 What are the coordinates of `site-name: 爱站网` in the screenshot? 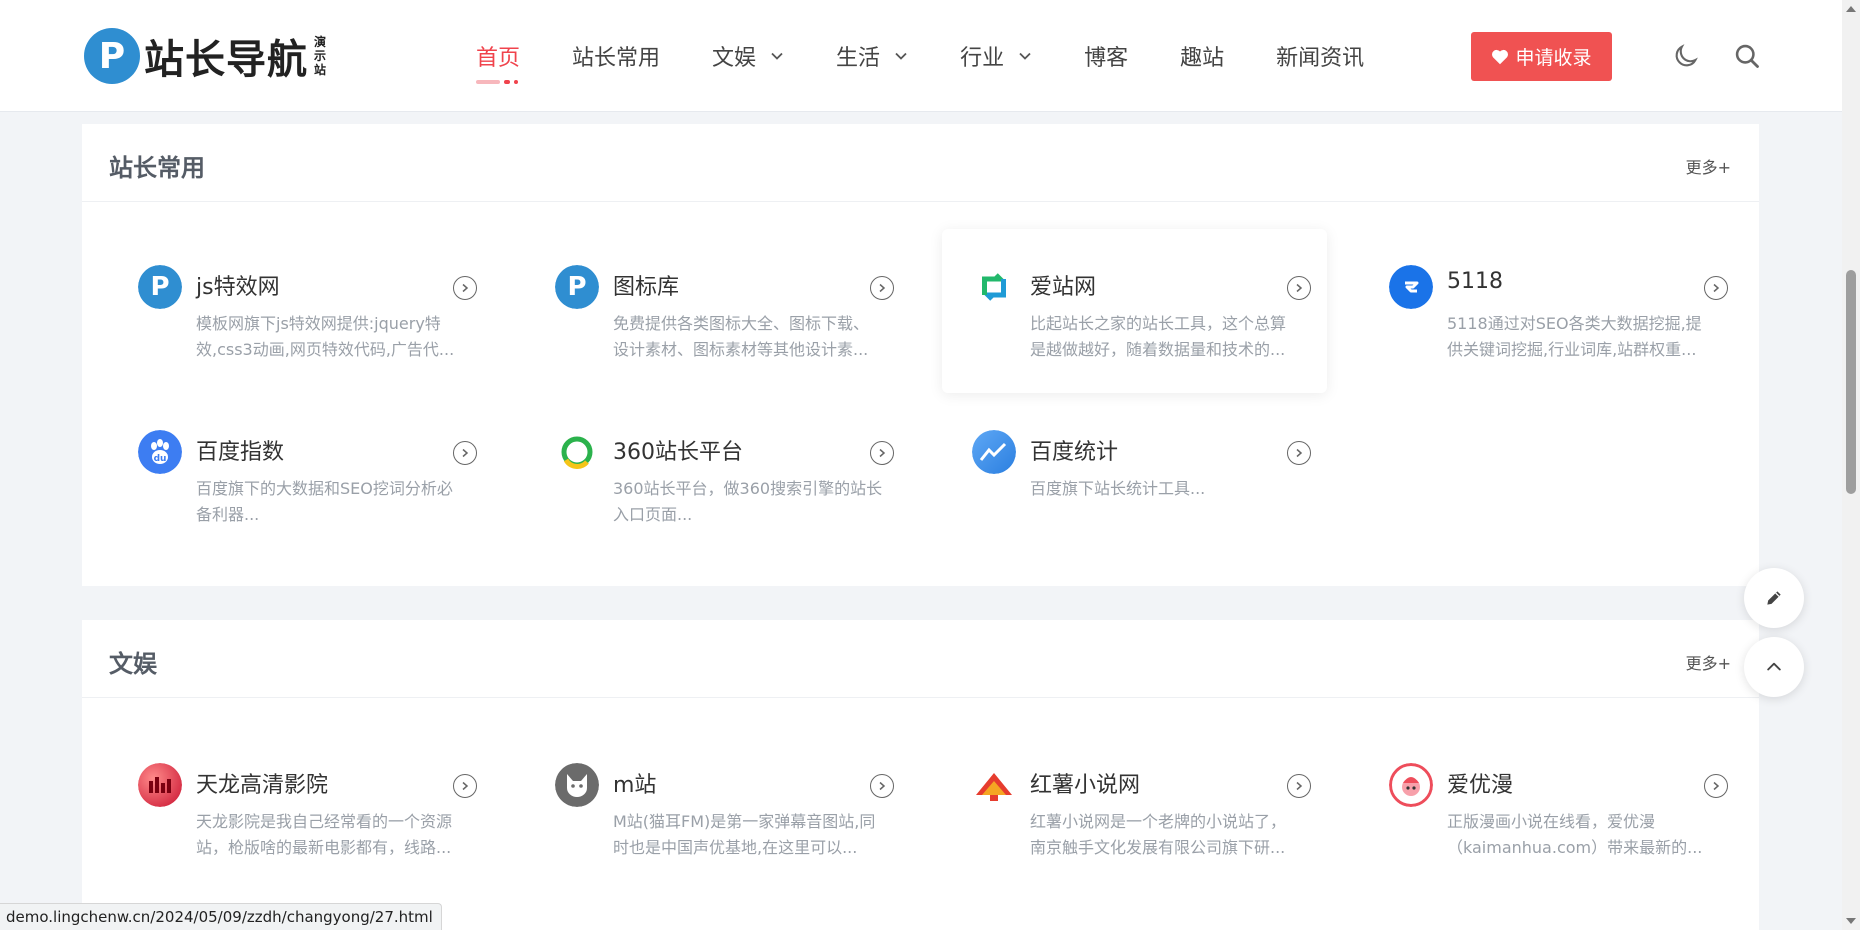 It's located at (1063, 287).